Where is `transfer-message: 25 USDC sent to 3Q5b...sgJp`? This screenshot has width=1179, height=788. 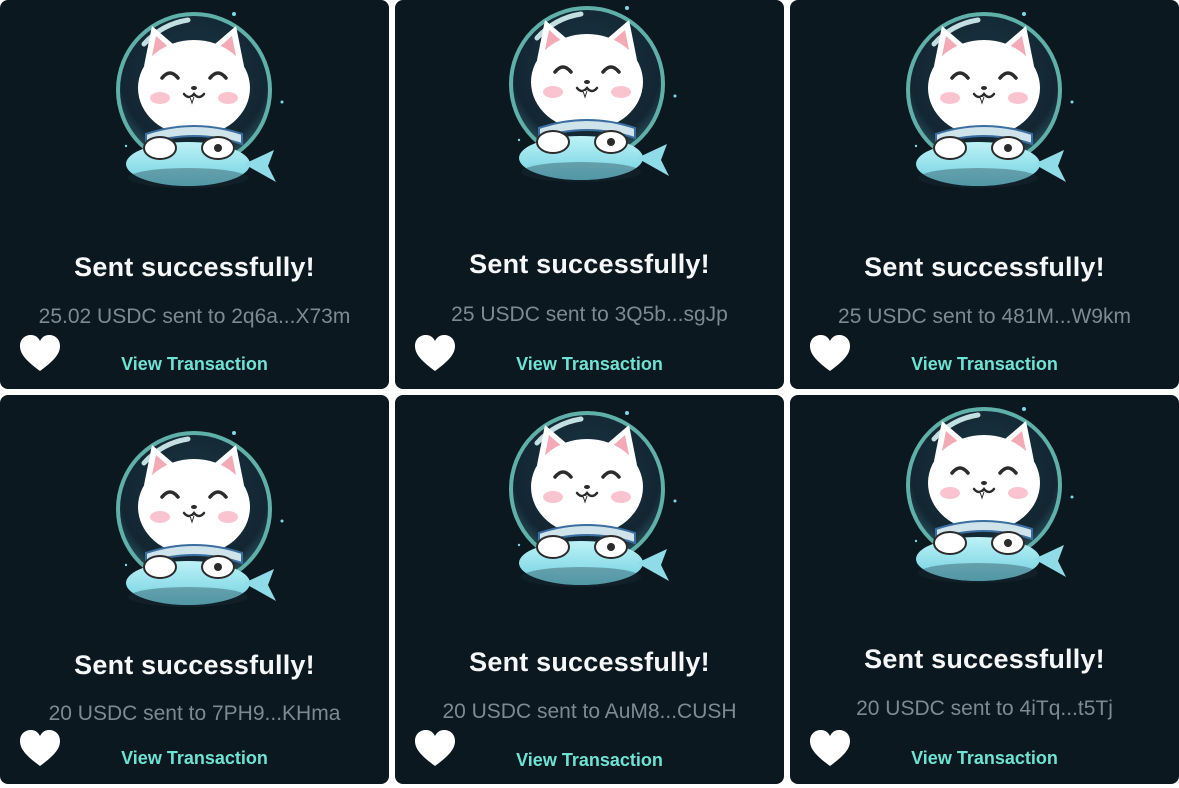
transfer-message: 25 USDC sent to 3Q5b...sgJp is located at coordinates (589, 314).